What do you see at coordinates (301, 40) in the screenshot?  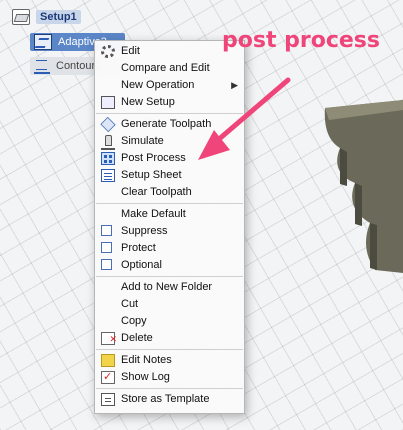 I see `annotation-text: post process` at bounding box center [301, 40].